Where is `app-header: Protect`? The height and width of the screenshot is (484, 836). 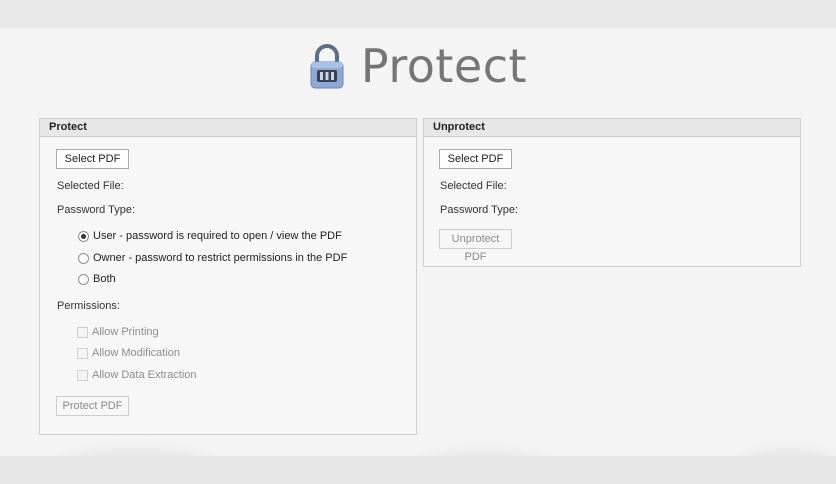 app-header: Protect is located at coordinates (418, 66).